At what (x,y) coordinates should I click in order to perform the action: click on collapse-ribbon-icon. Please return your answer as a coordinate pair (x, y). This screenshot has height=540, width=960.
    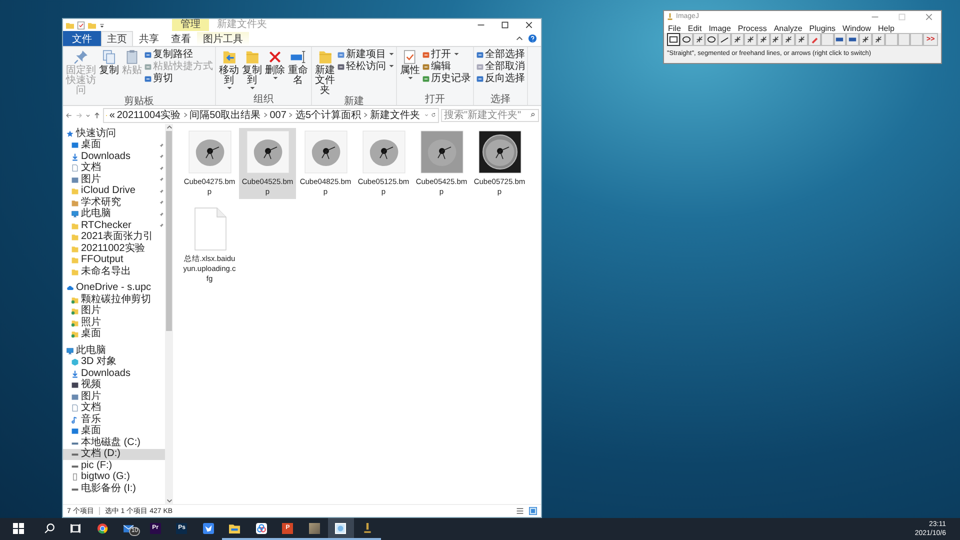
    Looking at the image, I should click on (519, 38).